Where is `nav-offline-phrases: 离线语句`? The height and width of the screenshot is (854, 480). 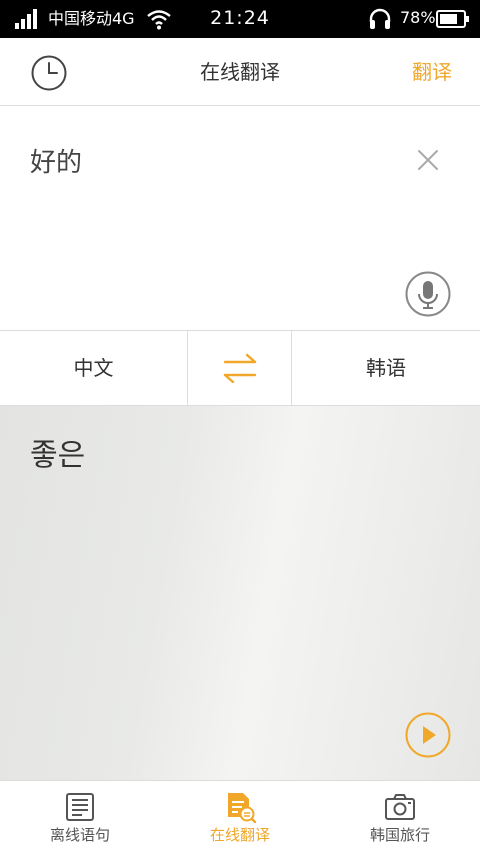 nav-offline-phrases: 离线语句 is located at coordinates (80, 817).